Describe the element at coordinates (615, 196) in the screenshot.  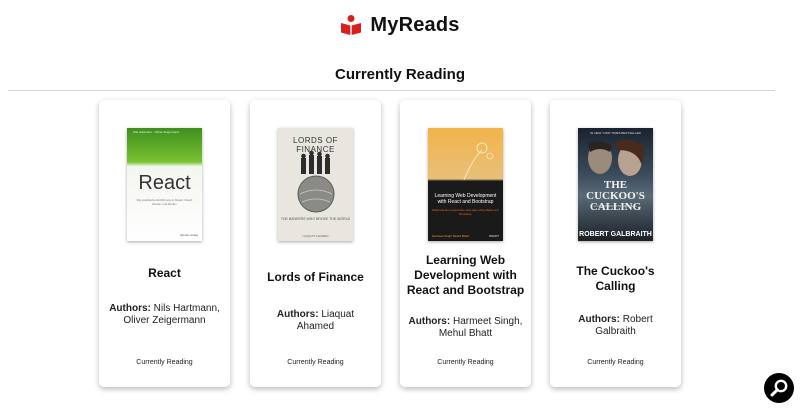
I see `cover-wordmark: THE CUCKOO'S CALLING` at that location.